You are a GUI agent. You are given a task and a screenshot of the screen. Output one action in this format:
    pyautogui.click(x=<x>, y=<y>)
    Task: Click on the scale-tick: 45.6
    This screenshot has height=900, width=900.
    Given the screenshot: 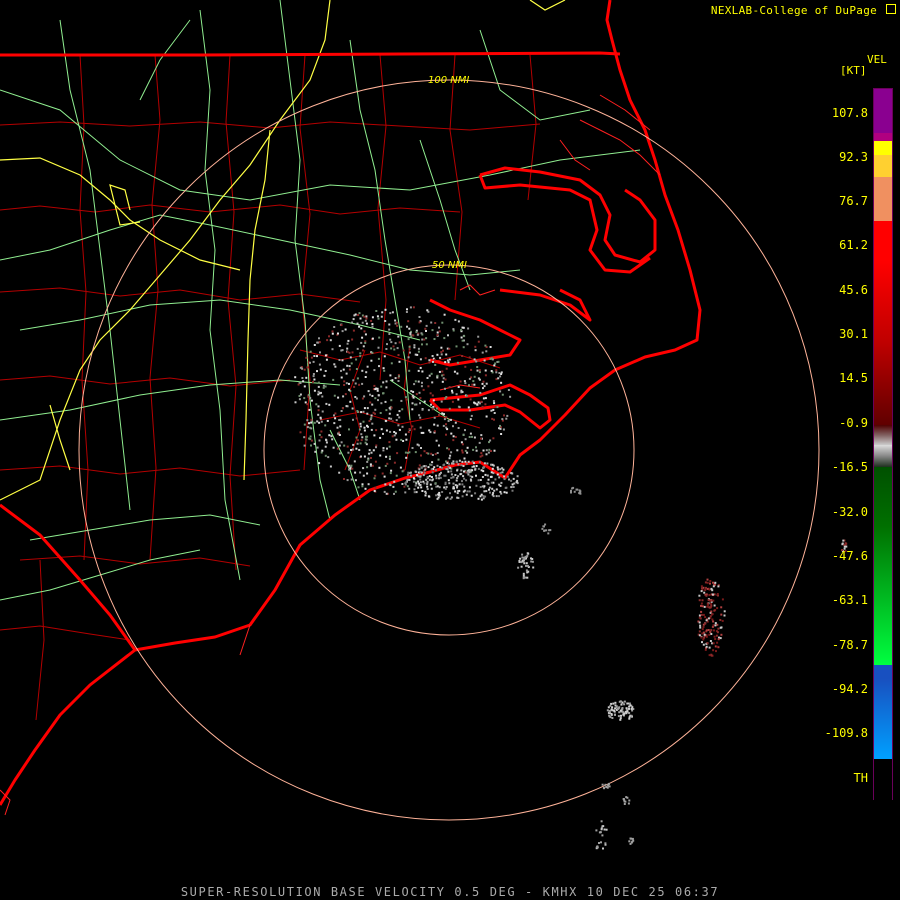 What is the action you would take?
    pyautogui.click(x=853, y=290)
    